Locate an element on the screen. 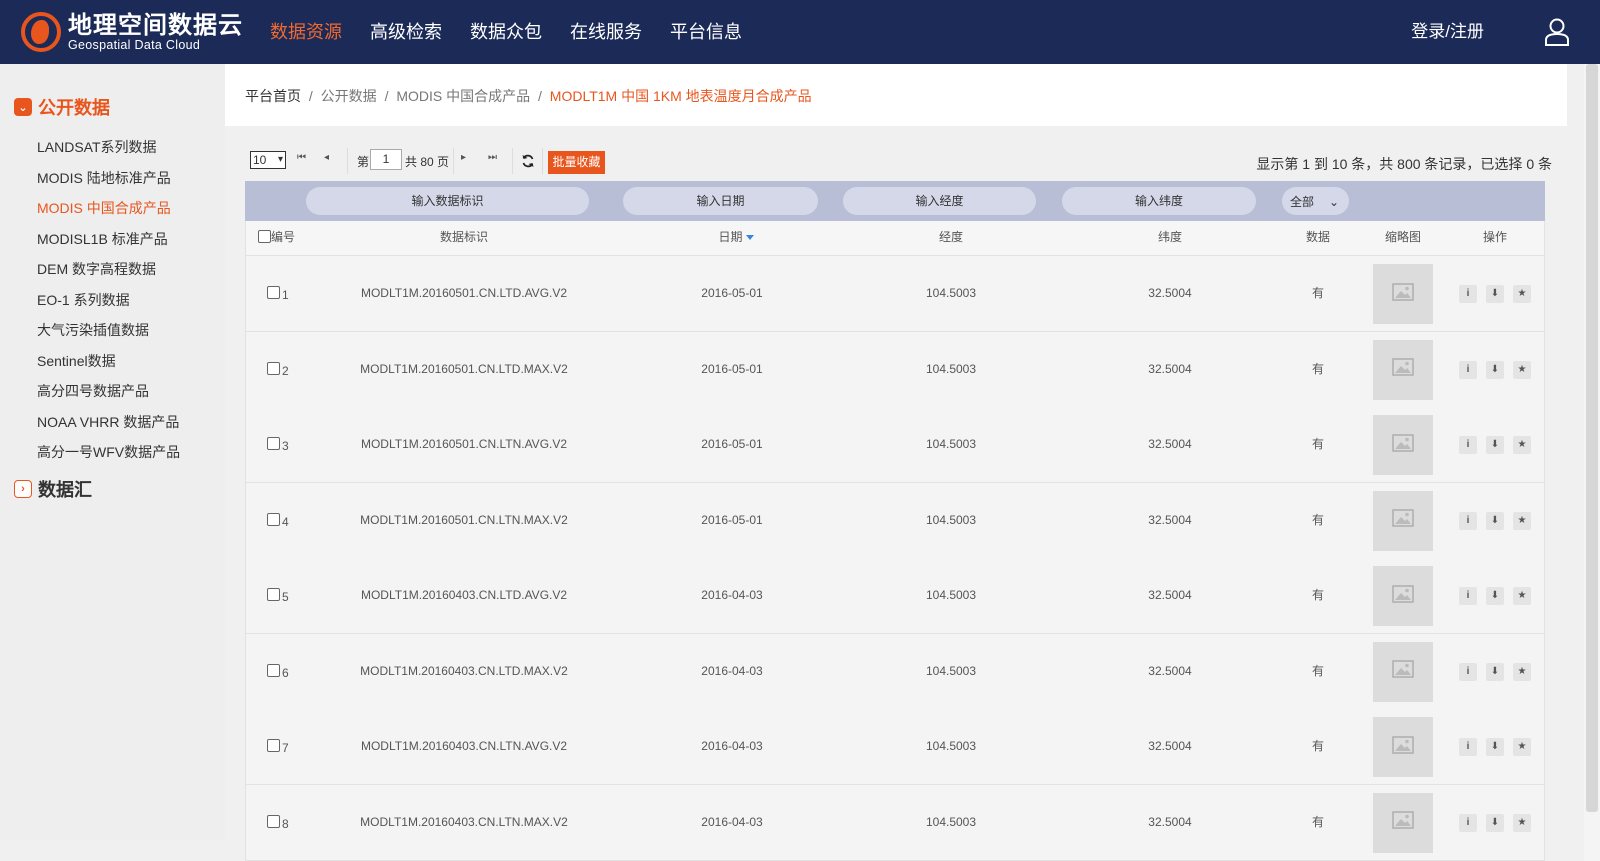  refresh-icon is located at coordinates (528, 161).